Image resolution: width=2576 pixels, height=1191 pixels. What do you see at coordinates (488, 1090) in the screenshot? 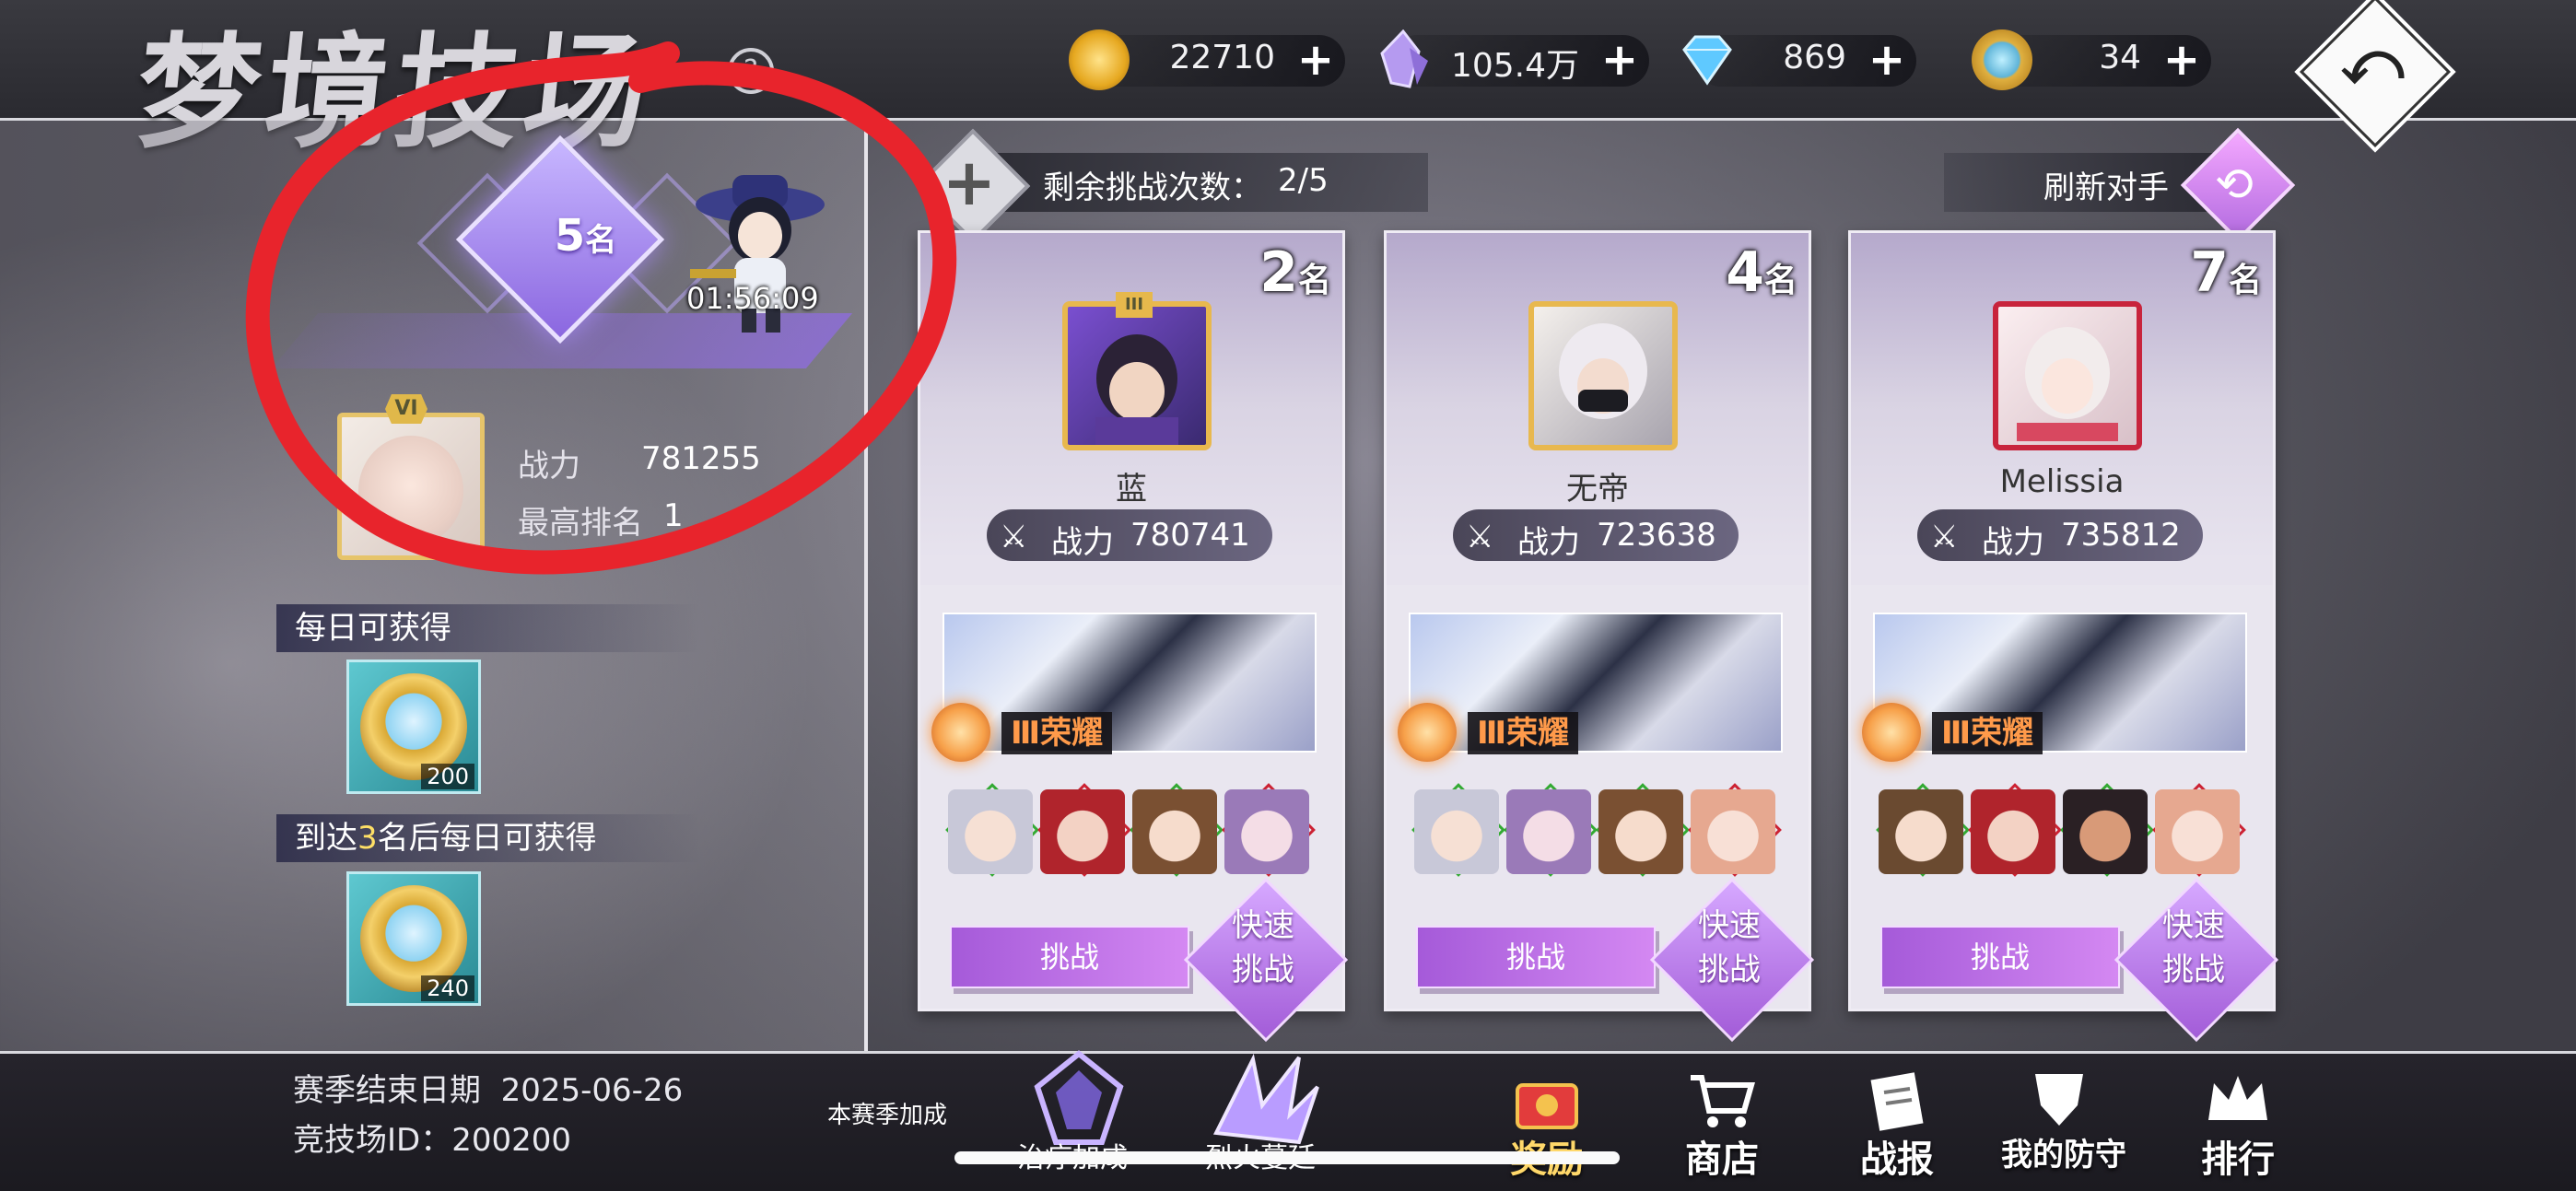
I see `season-end-date: 赛季结束日期 2025-06-26` at bounding box center [488, 1090].